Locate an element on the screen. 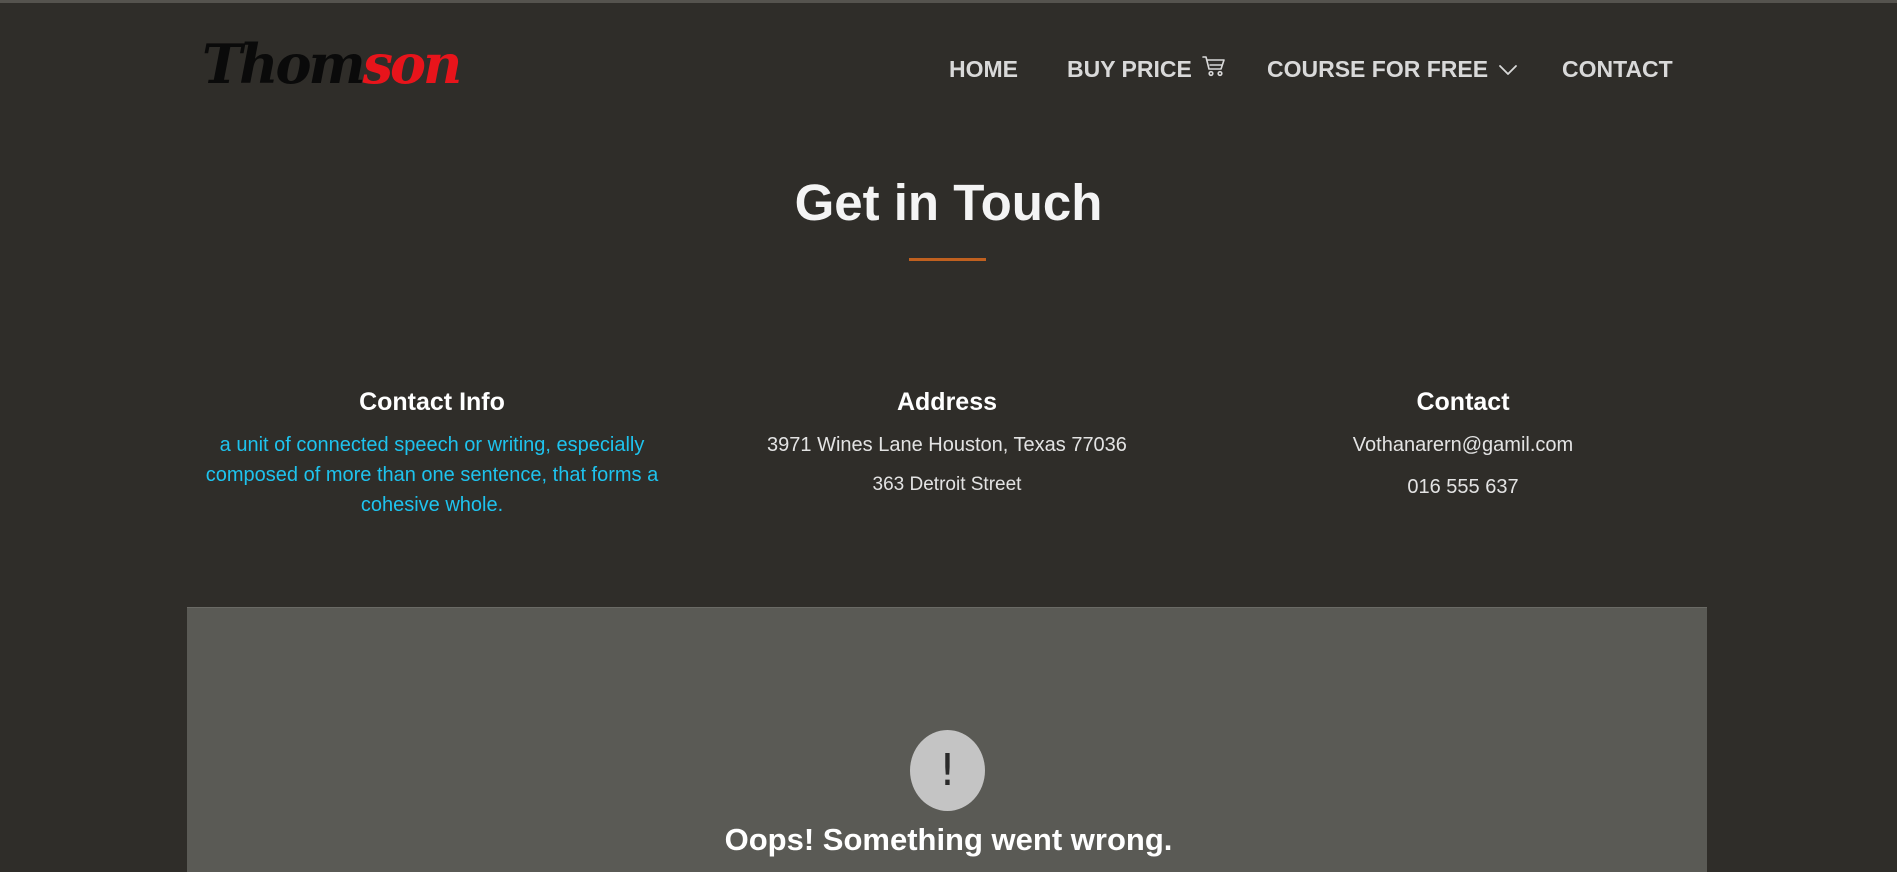 Image resolution: width=1897 pixels, height=872 pixels. address-line-2: 363 Detroit Street is located at coordinates (947, 484).